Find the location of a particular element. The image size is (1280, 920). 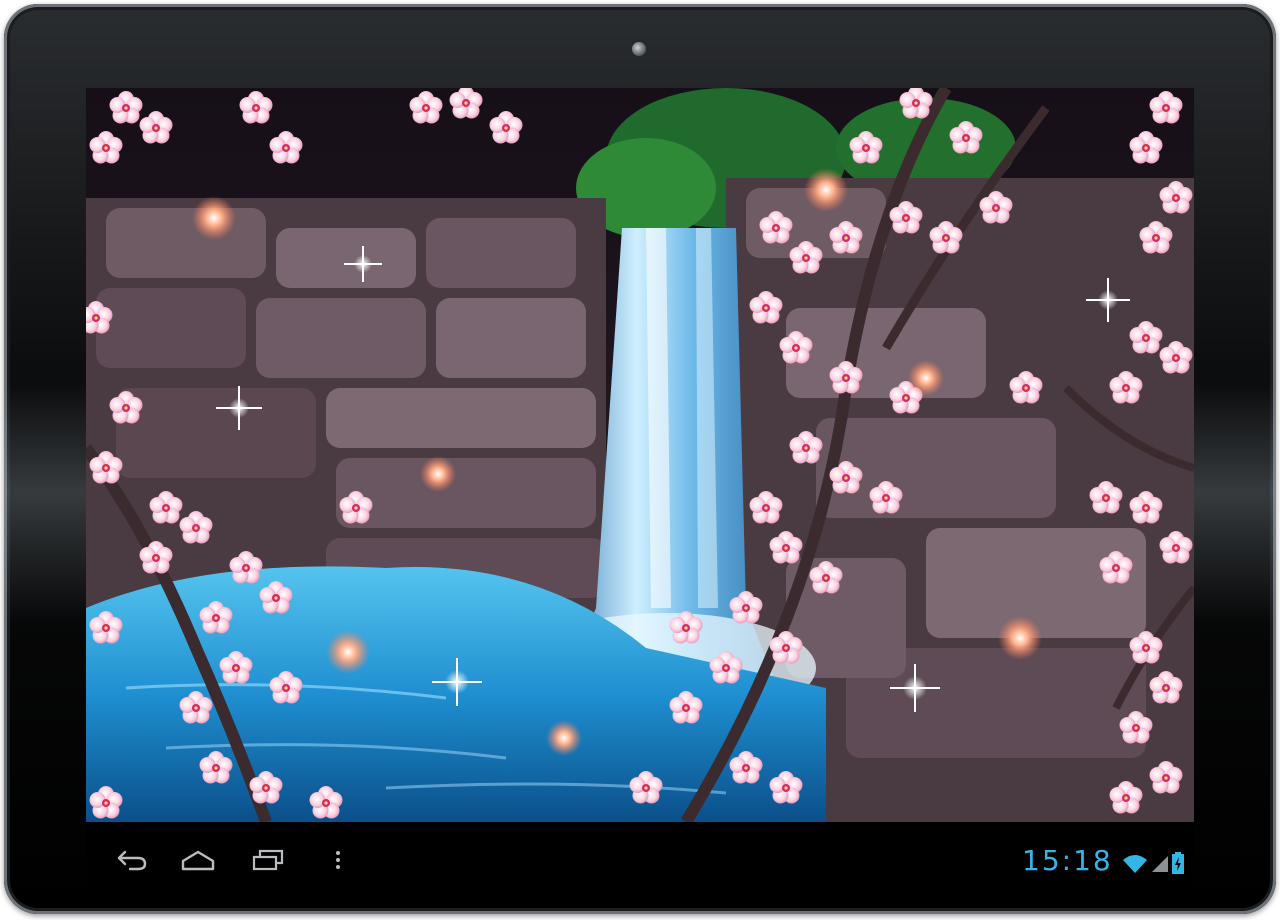

recent-apps-button is located at coordinates (268, 860).